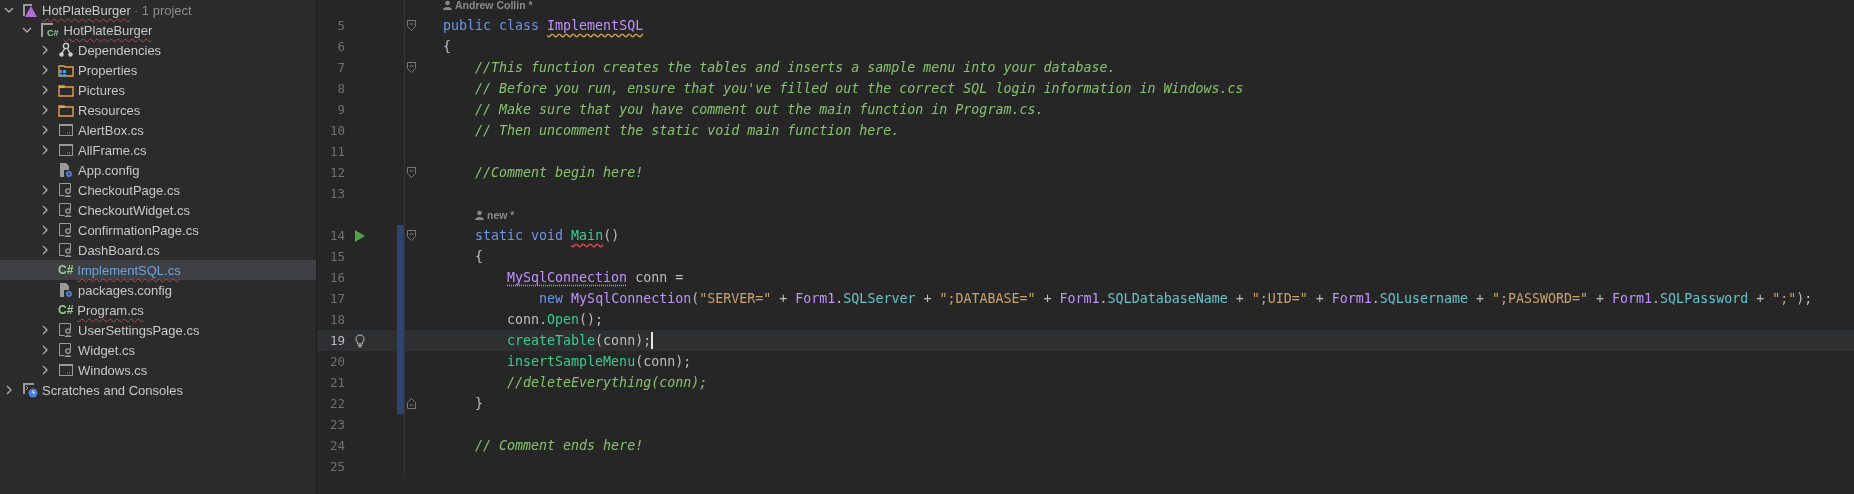 This screenshot has width=1854, height=494. Describe the element at coordinates (158, 190) in the screenshot. I see `tree-item: CheckoutPage.cs` at that location.